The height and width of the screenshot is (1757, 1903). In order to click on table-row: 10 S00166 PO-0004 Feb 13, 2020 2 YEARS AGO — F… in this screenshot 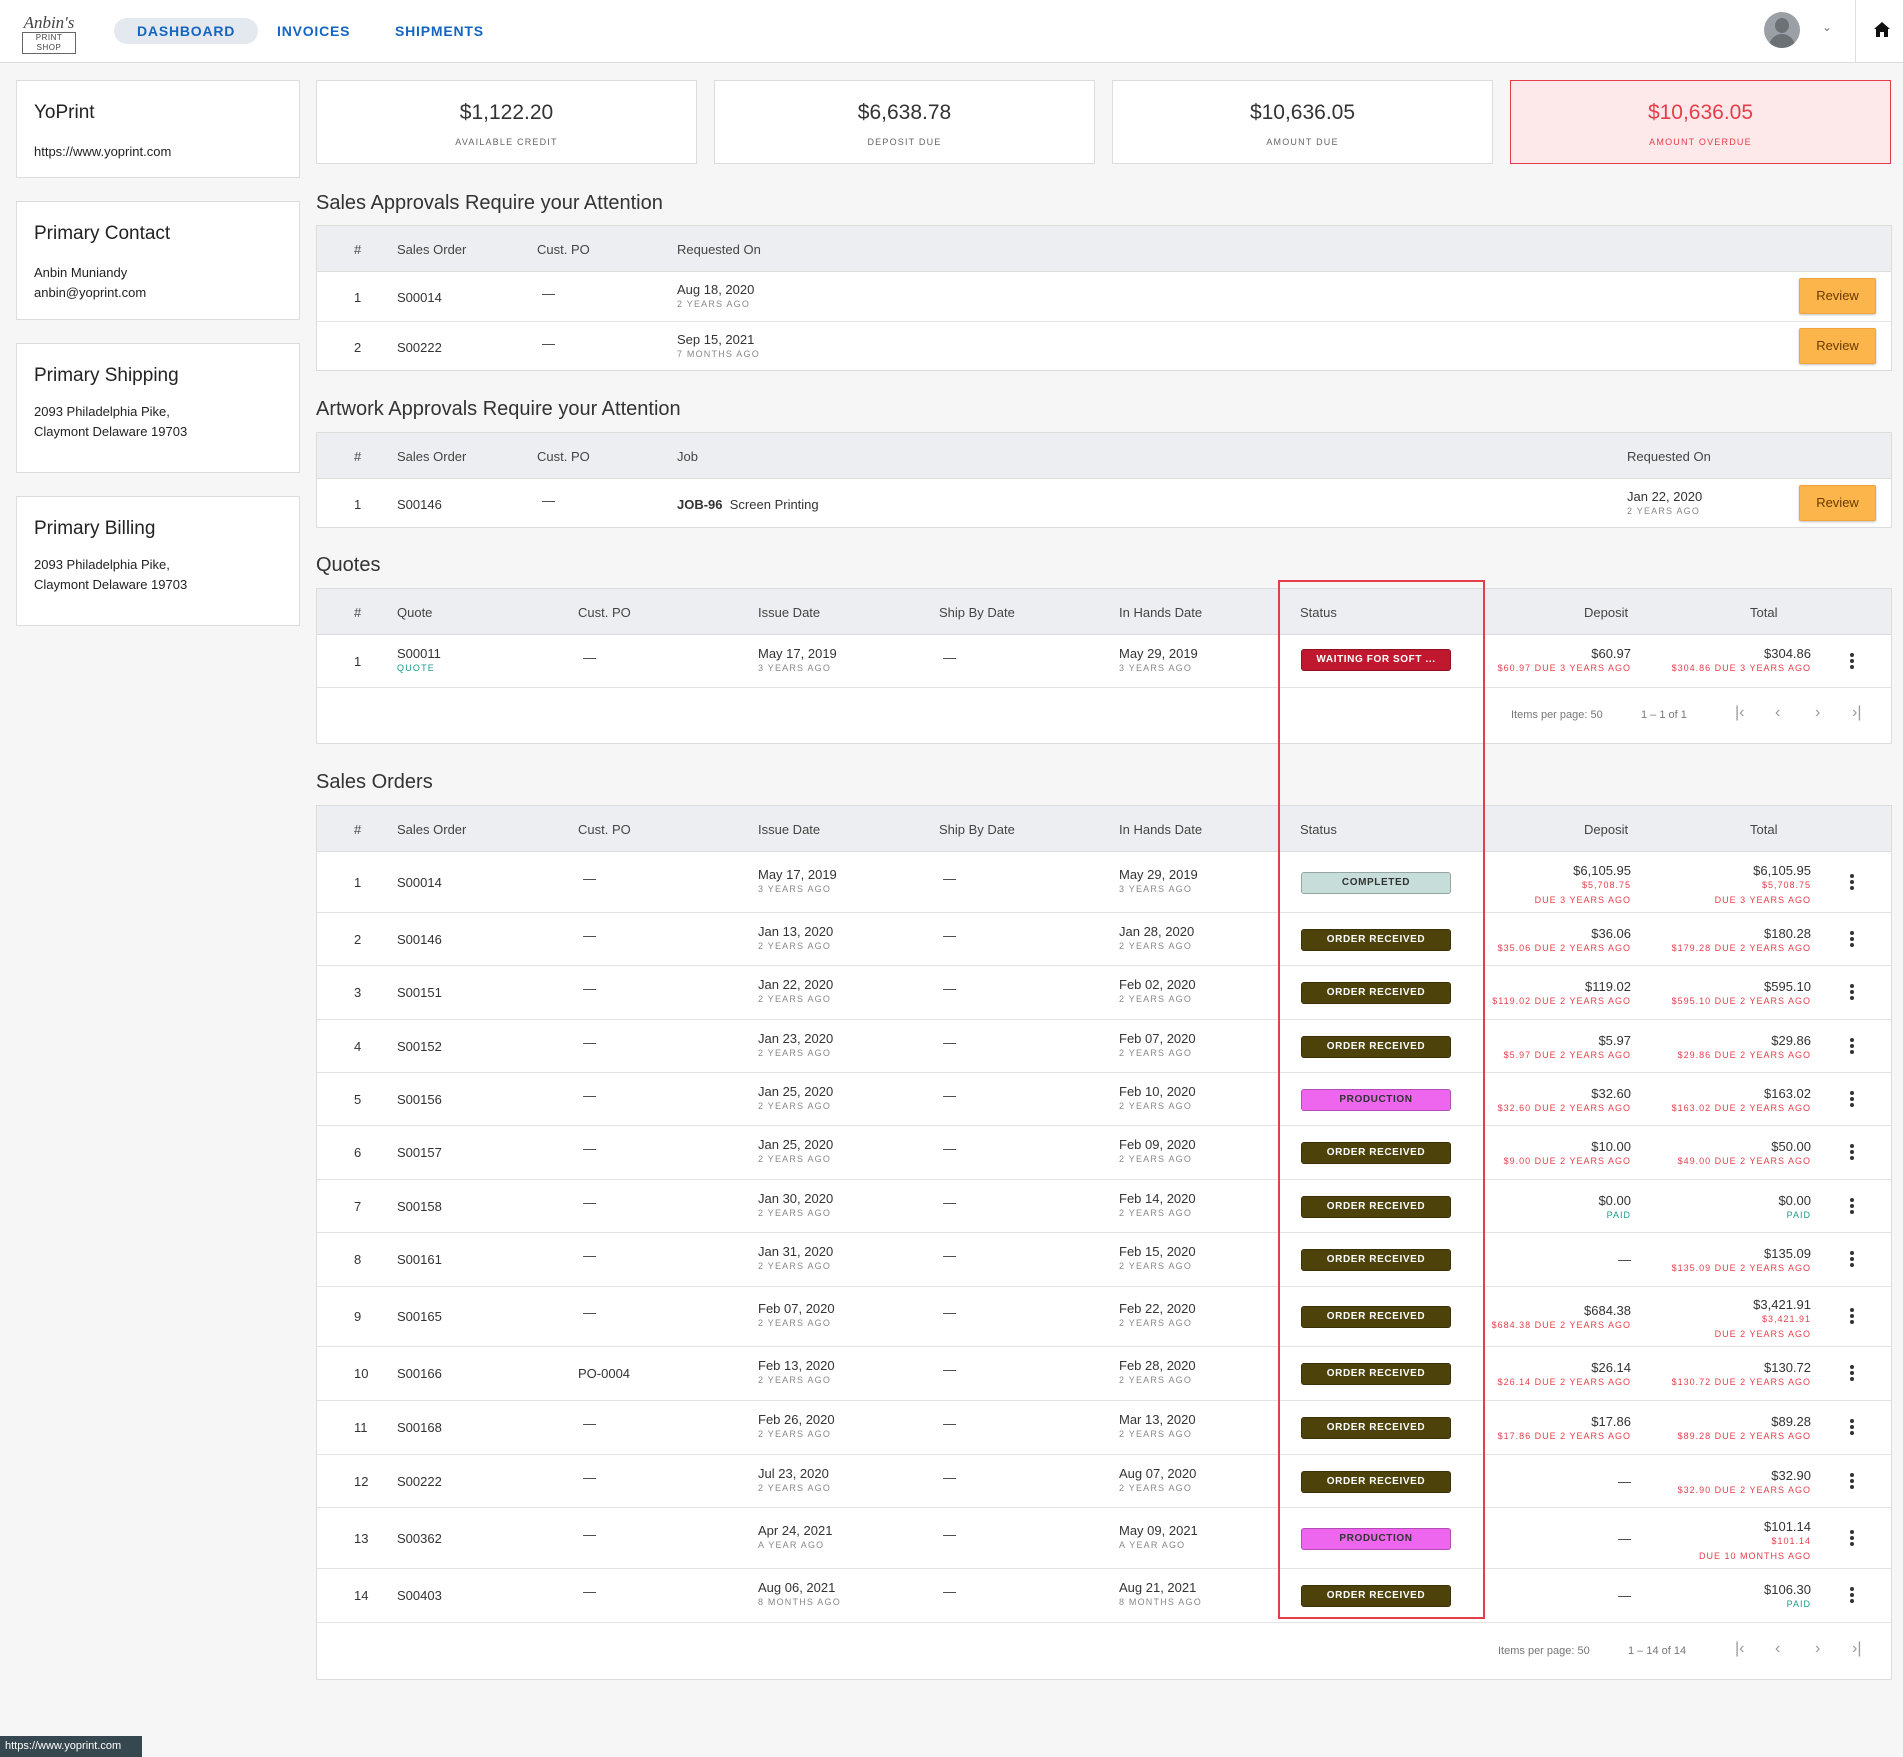, I will do `click(1104, 1374)`.